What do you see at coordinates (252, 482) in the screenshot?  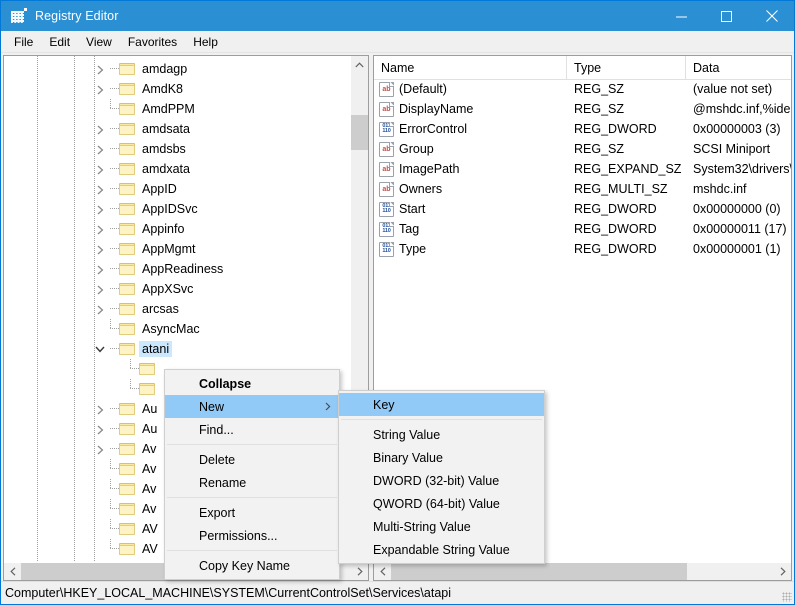 I see `context-menu-item: Rename` at bounding box center [252, 482].